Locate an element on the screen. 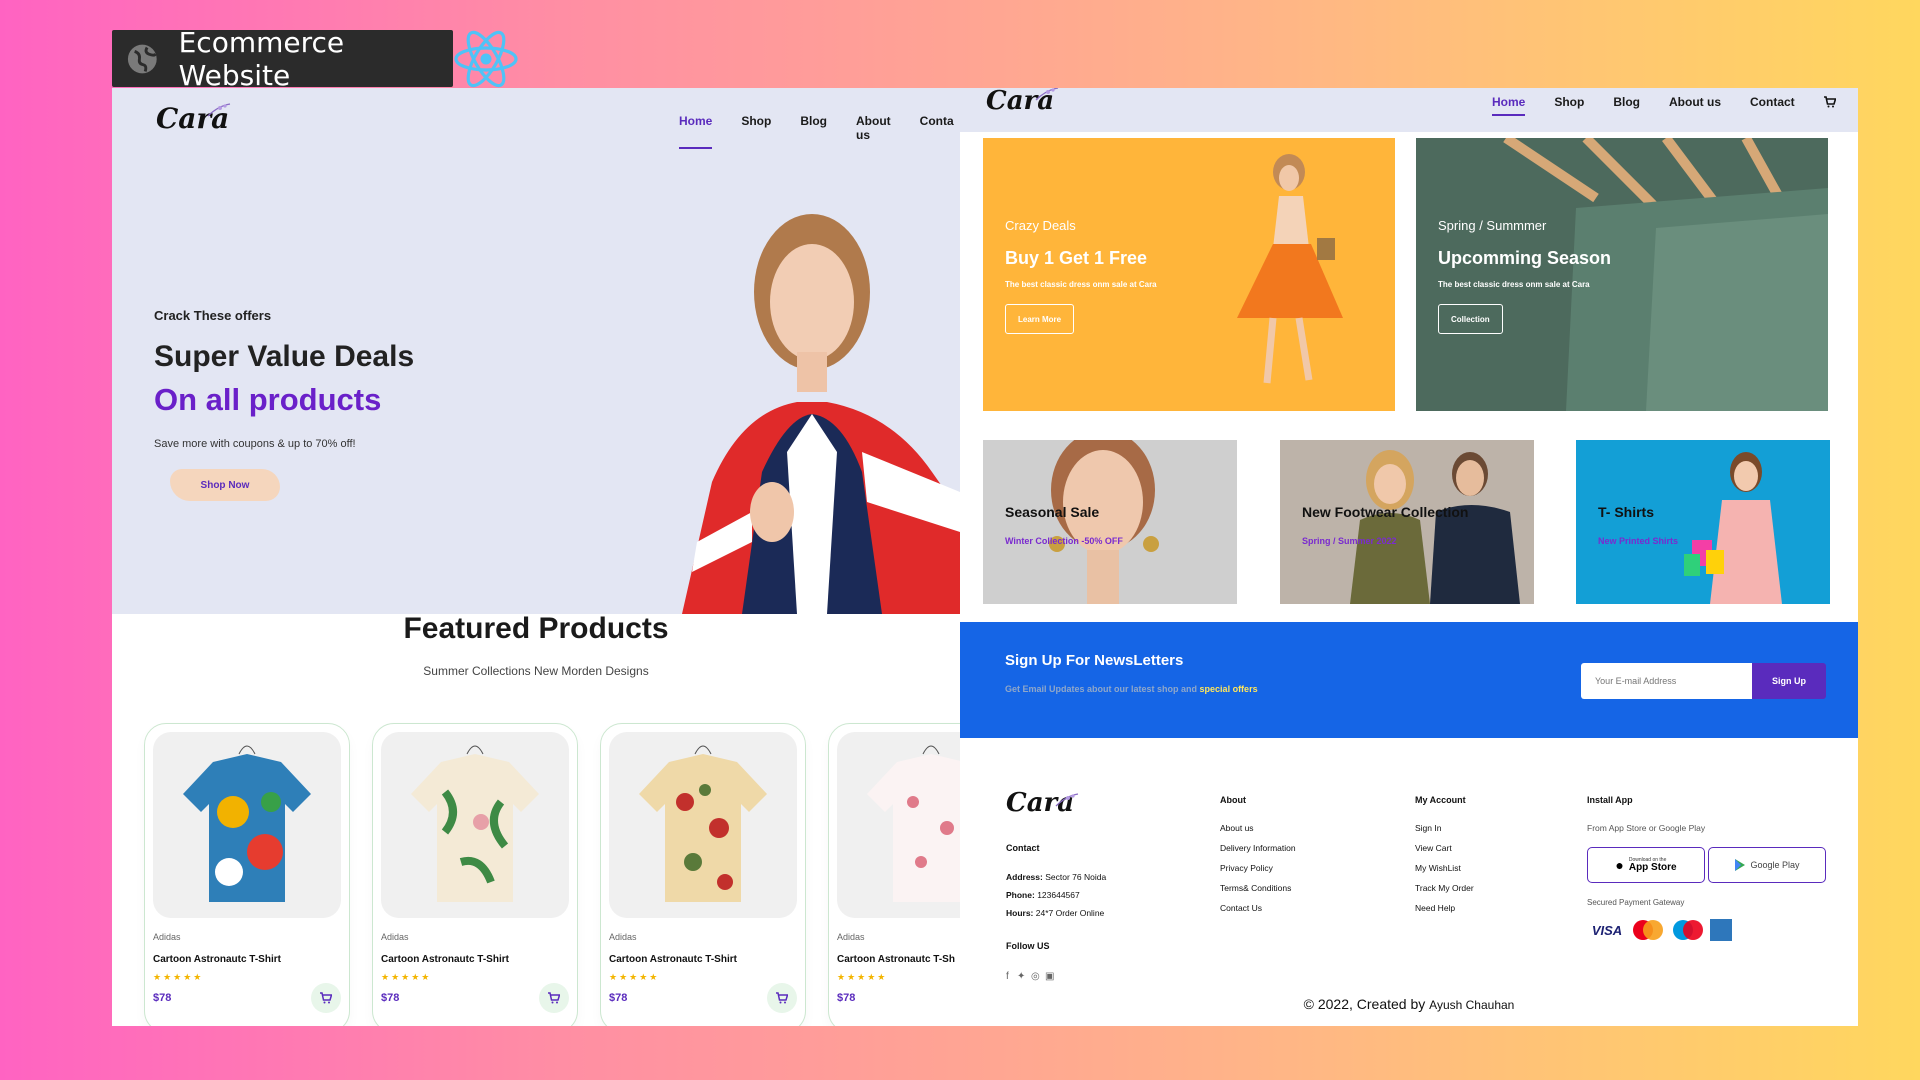 The width and height of the screenshot is (1920, 1080). banner-seasonal-sale: Seasonal Sale Winter Collection -50% OFF is located at coordinates (1110, 522).